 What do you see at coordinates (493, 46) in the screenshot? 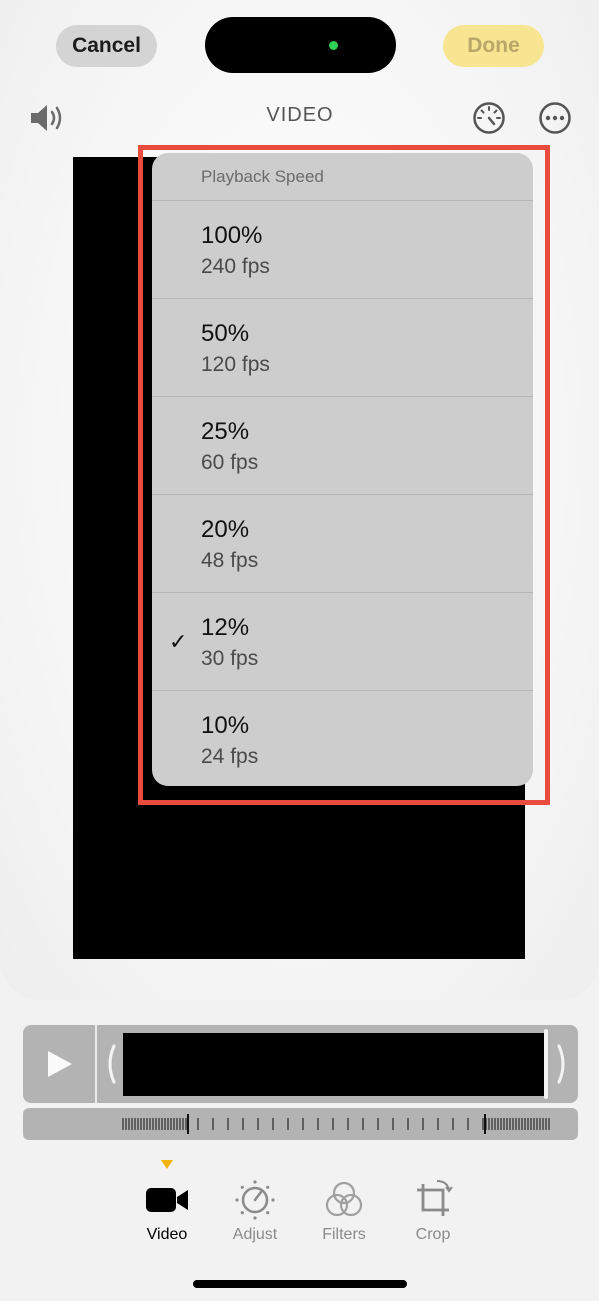
I see `done-button: Done` at bounding box center [493, 46].